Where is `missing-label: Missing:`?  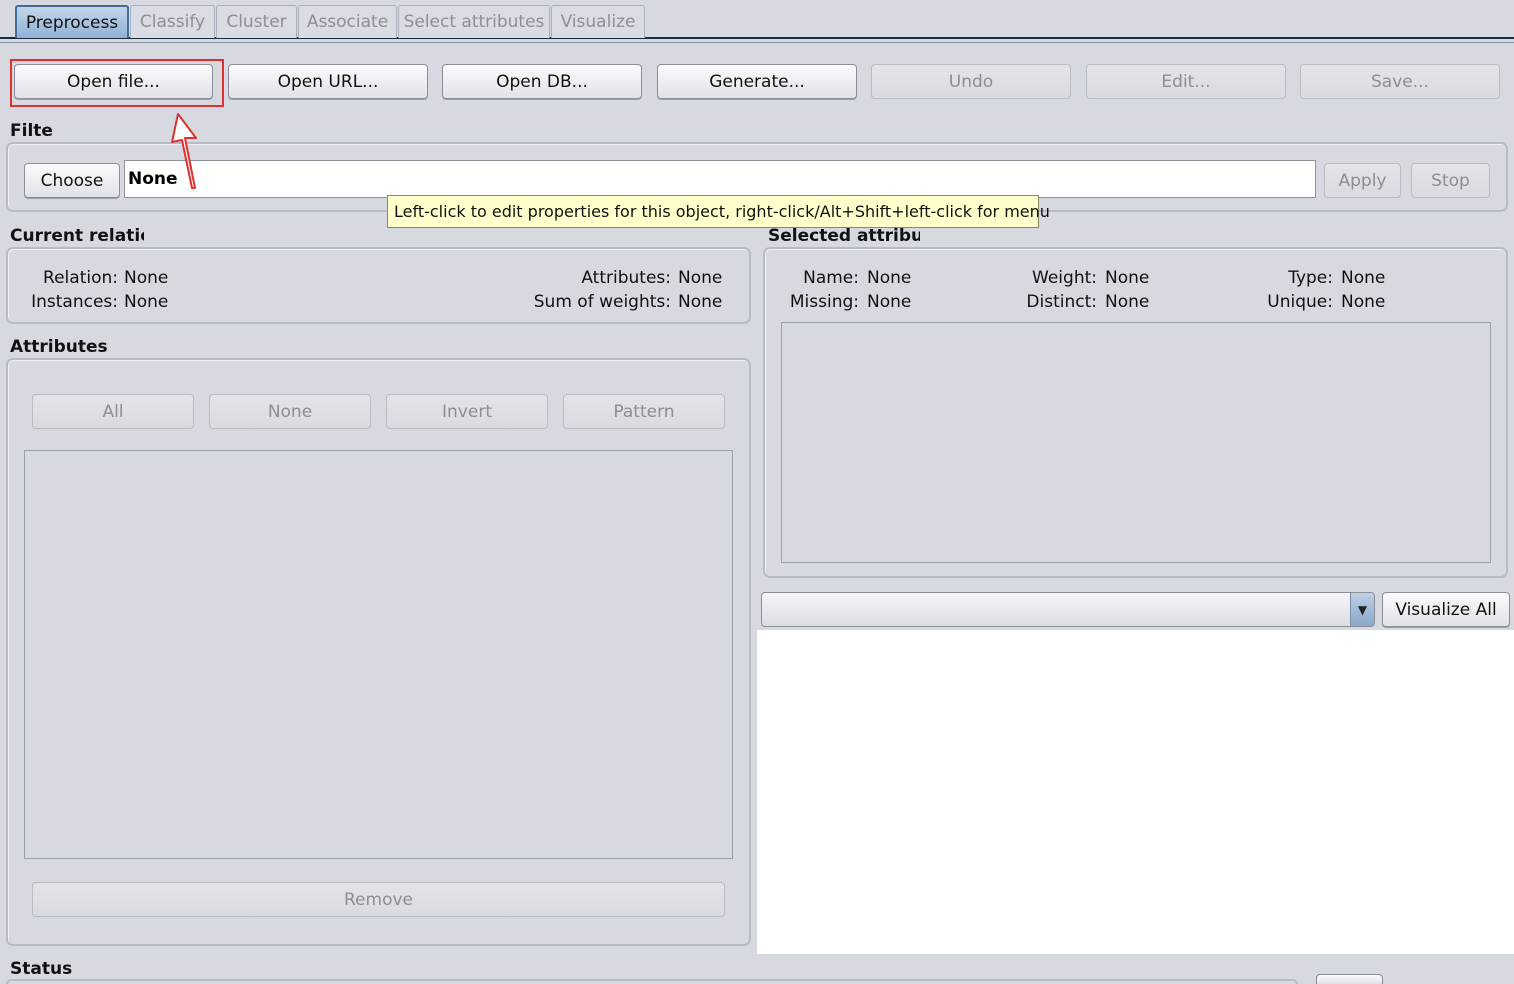 missing-label: Missing: is located at coordinates (824, 302).